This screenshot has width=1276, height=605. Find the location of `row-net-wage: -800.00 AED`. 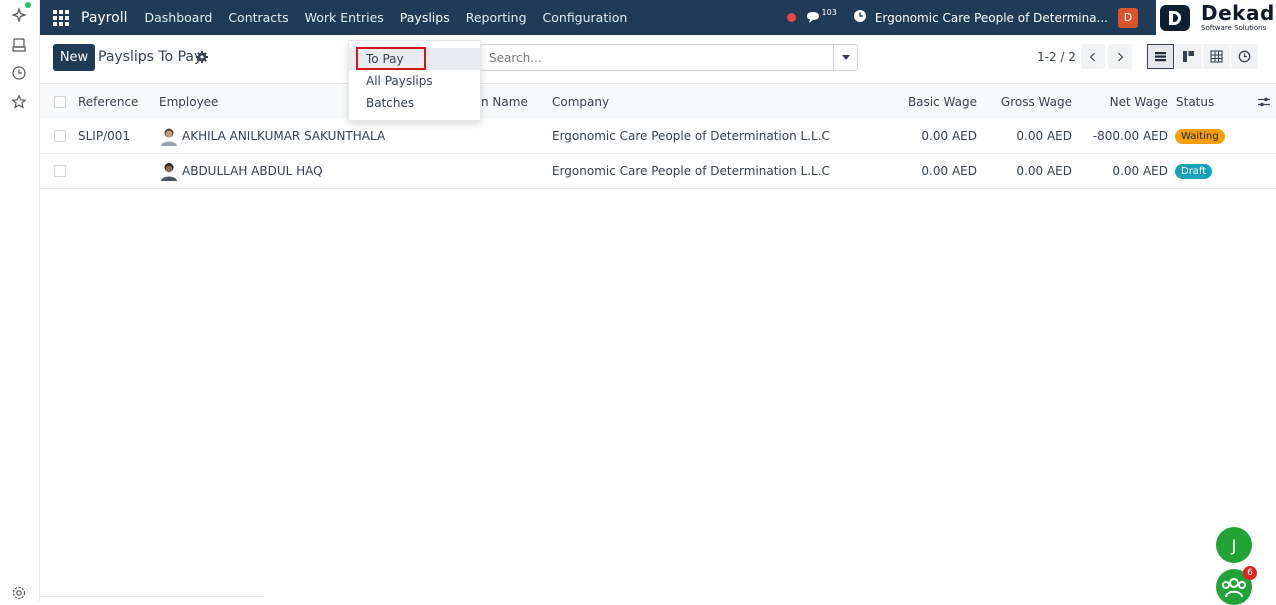

row-net-wage: -800.00 AED is located at coordinates (1130, 136).